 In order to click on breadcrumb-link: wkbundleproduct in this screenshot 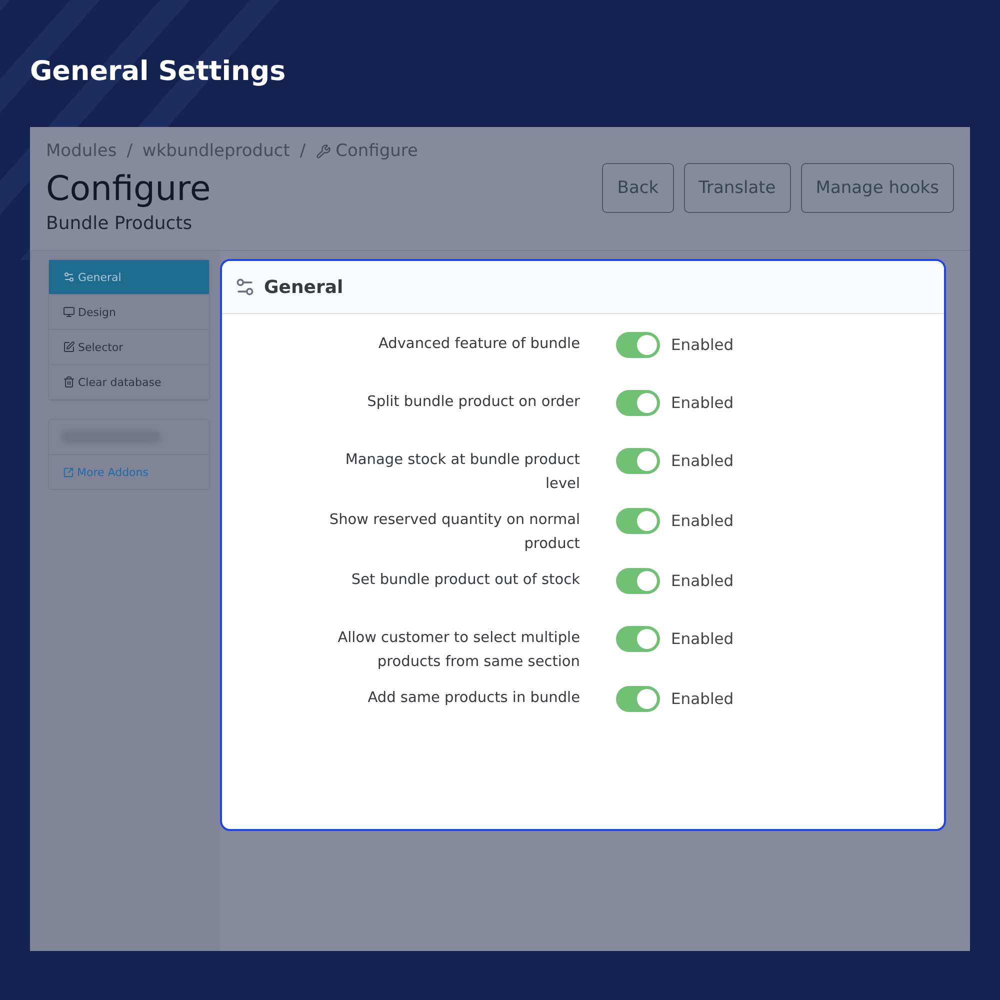, I will do `click(216, 151)`.